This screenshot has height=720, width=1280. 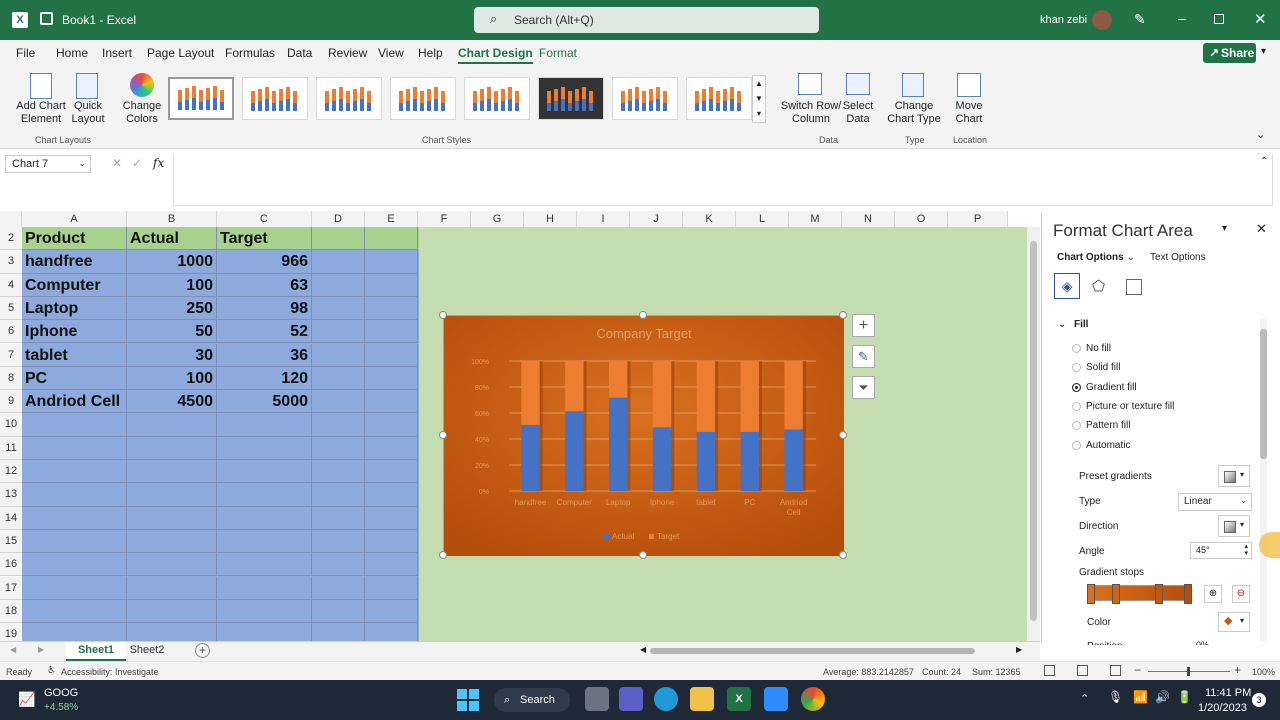 What do you see at coordinates (1098, 348) in the screenshot?
I see `fill-option-label: No fill` at bounding box center [1098, 348].